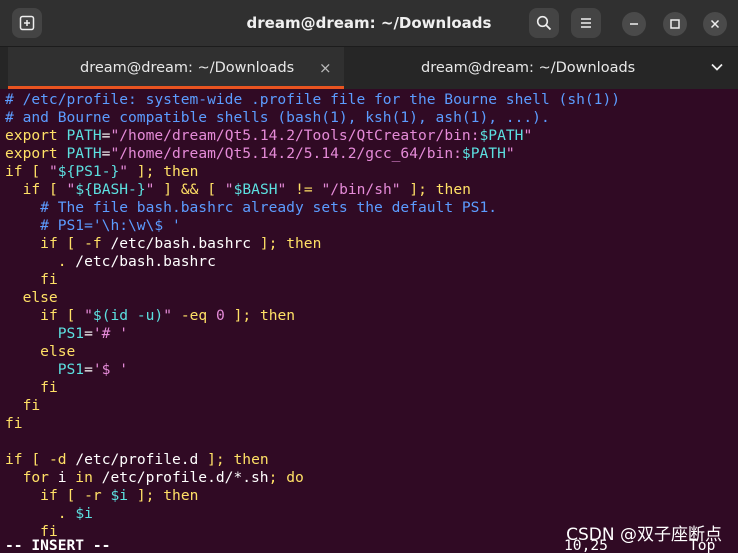  What do you see at coordinates (304, 189) in the screenshot?
I see `code-token: !=` at bounding box center [304, 189].